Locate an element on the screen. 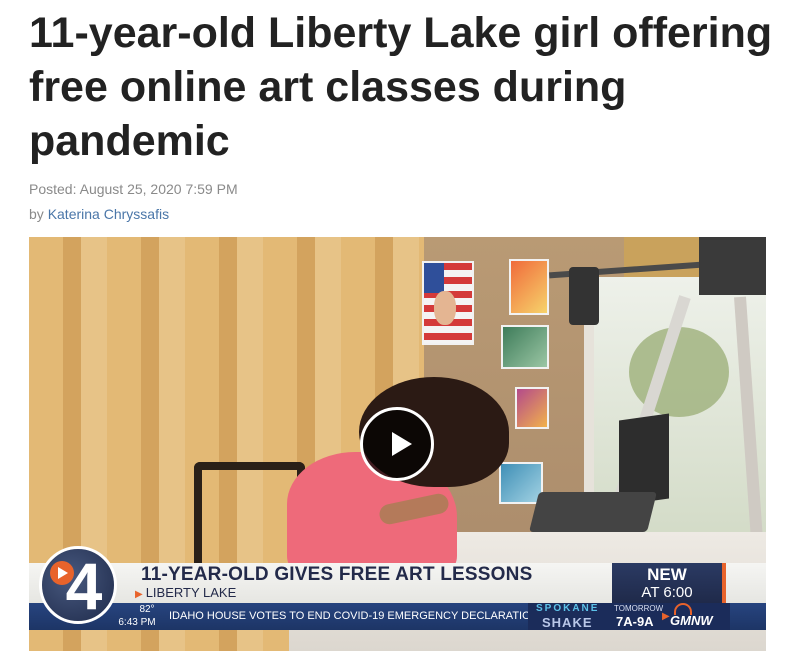  news-at-six-box: NEW AT 6:00 is located at coordinates (669, 583).